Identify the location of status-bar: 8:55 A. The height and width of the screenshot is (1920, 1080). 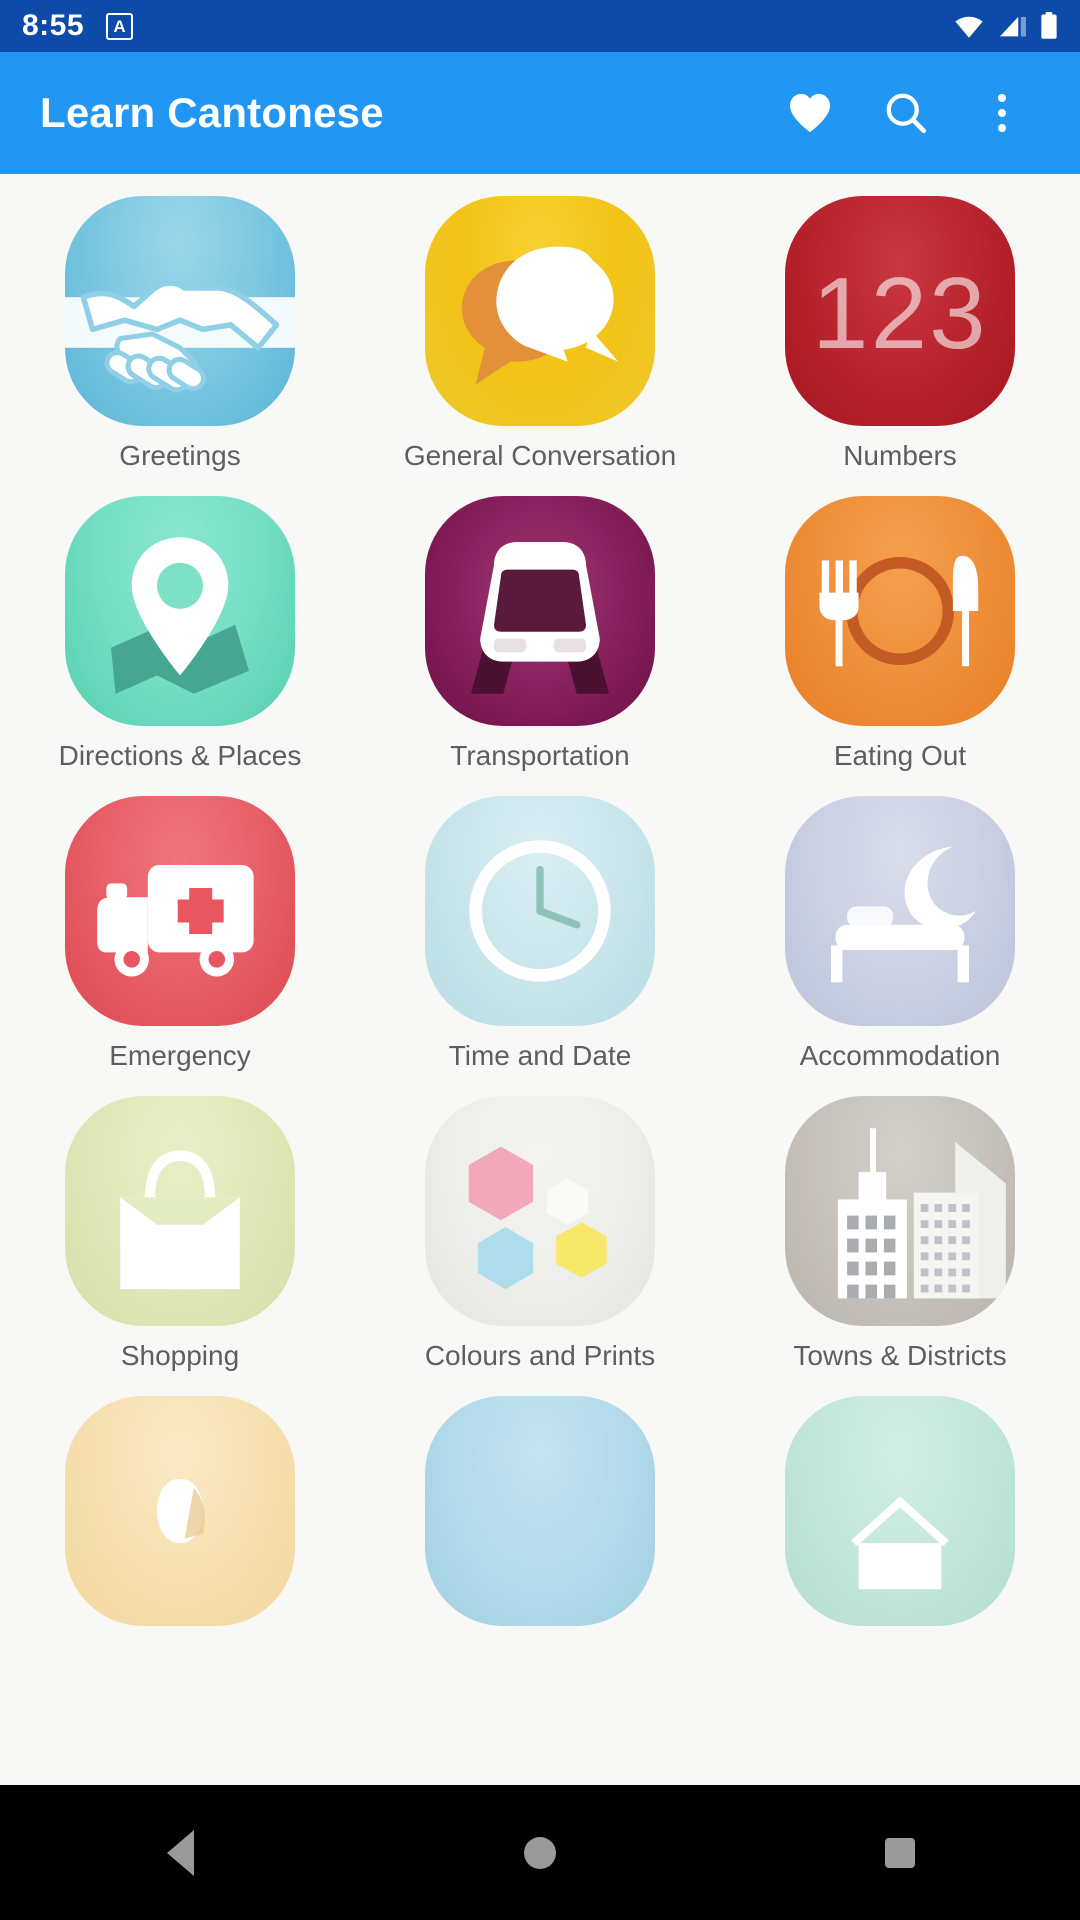
(540, 26).